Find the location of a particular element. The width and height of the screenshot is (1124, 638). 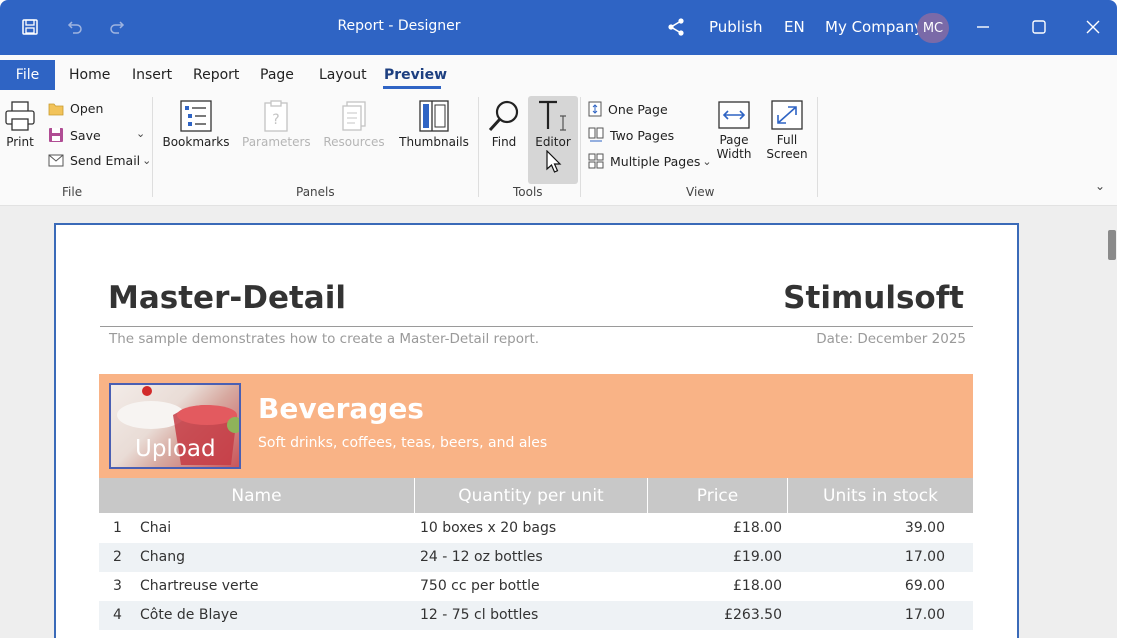

thumbnails-button: Thumbnails is located at coordinates (434, 124).